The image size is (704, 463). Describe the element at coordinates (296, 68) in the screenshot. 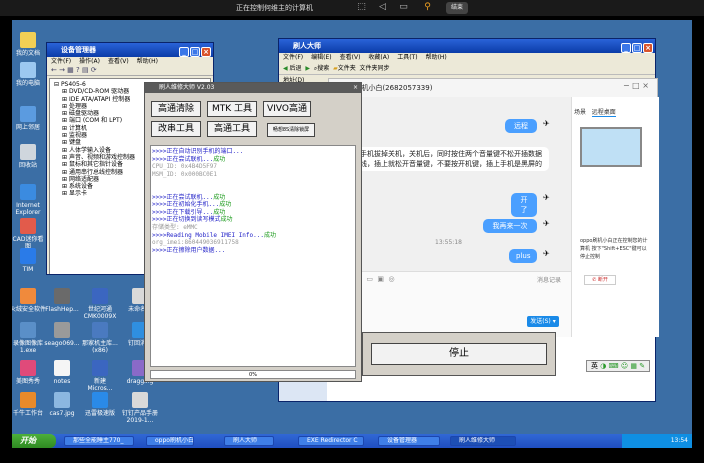

I see `back-button: 后退` at that location.